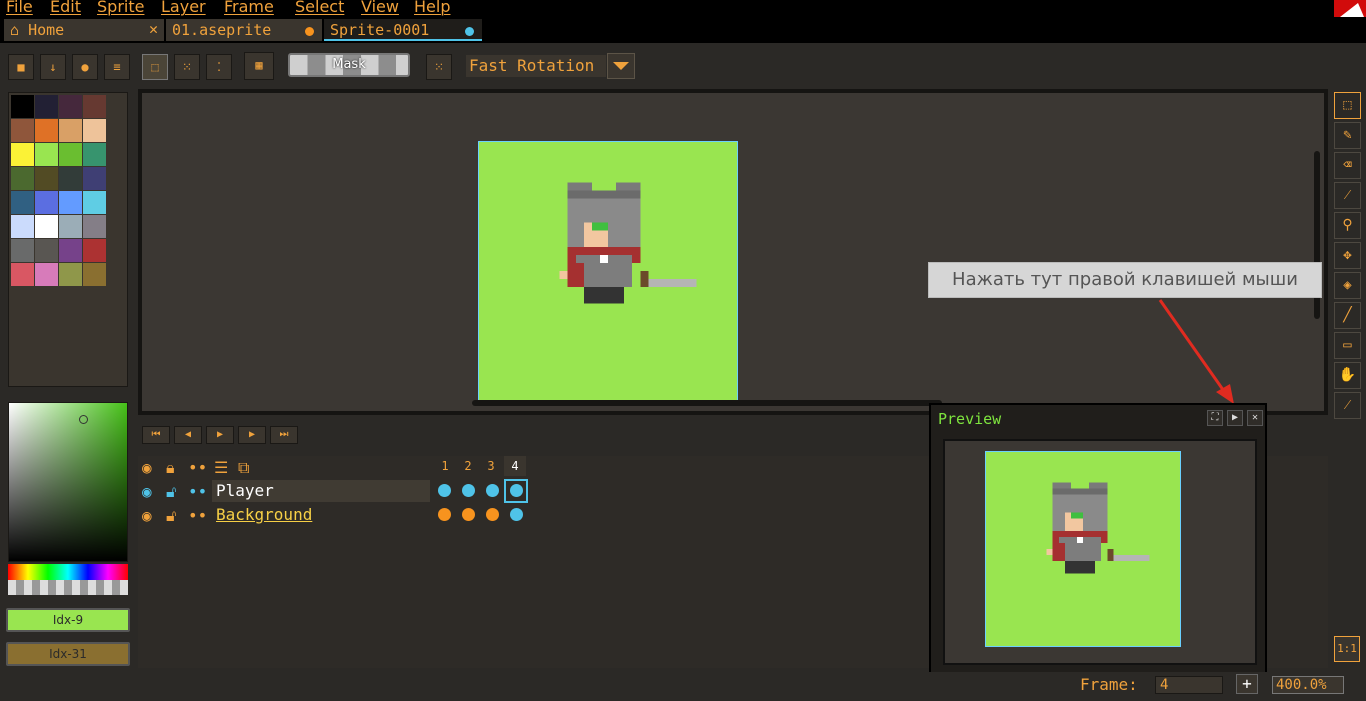 This screenshot has width=1366, height=701. I want to click on onion-skin-icon: ⧉, so click(243, 468).